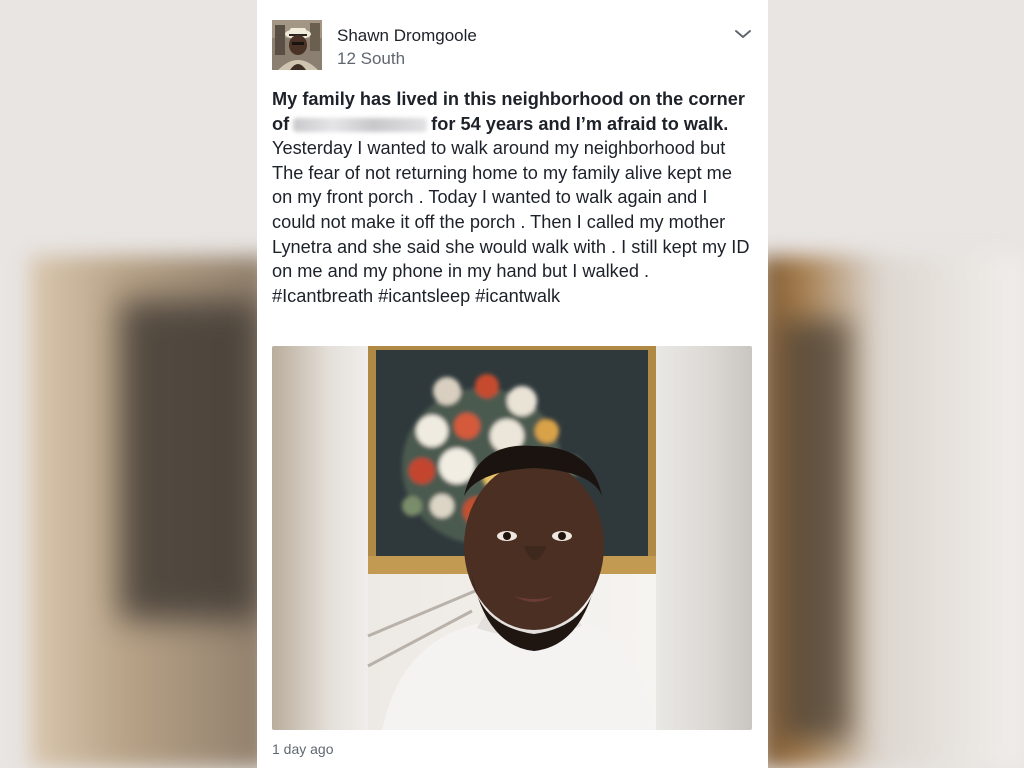  Describe the element at coordinates (743, 34) in the screenshot. I see `chevron-down-icon` at that location.